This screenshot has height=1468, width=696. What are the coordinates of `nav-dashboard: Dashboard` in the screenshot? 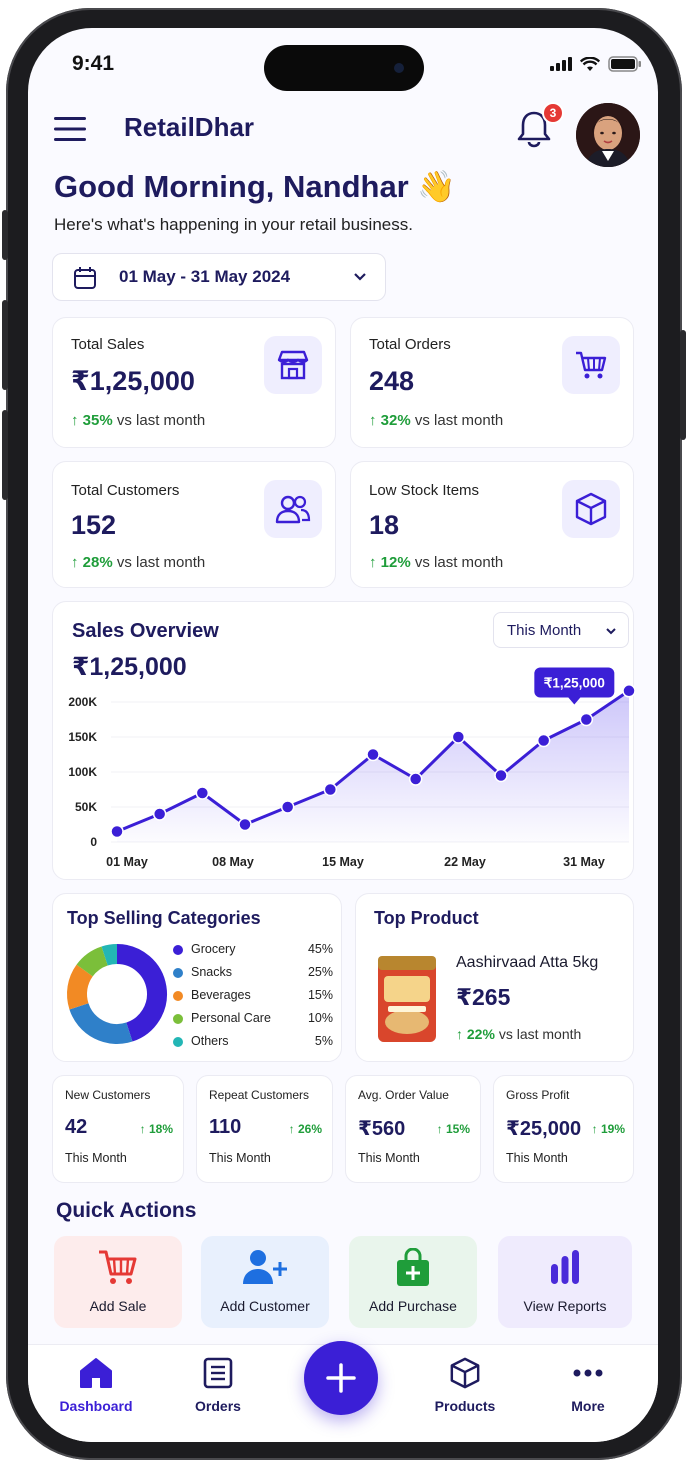 It's located at (96, 1385).